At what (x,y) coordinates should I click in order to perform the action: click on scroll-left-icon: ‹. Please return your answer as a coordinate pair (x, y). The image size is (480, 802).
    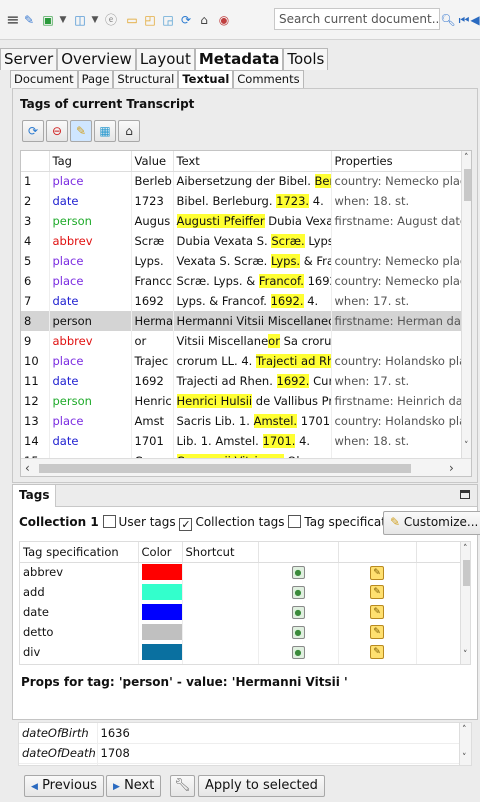
    Looking at the image, I should click on (27, 468).